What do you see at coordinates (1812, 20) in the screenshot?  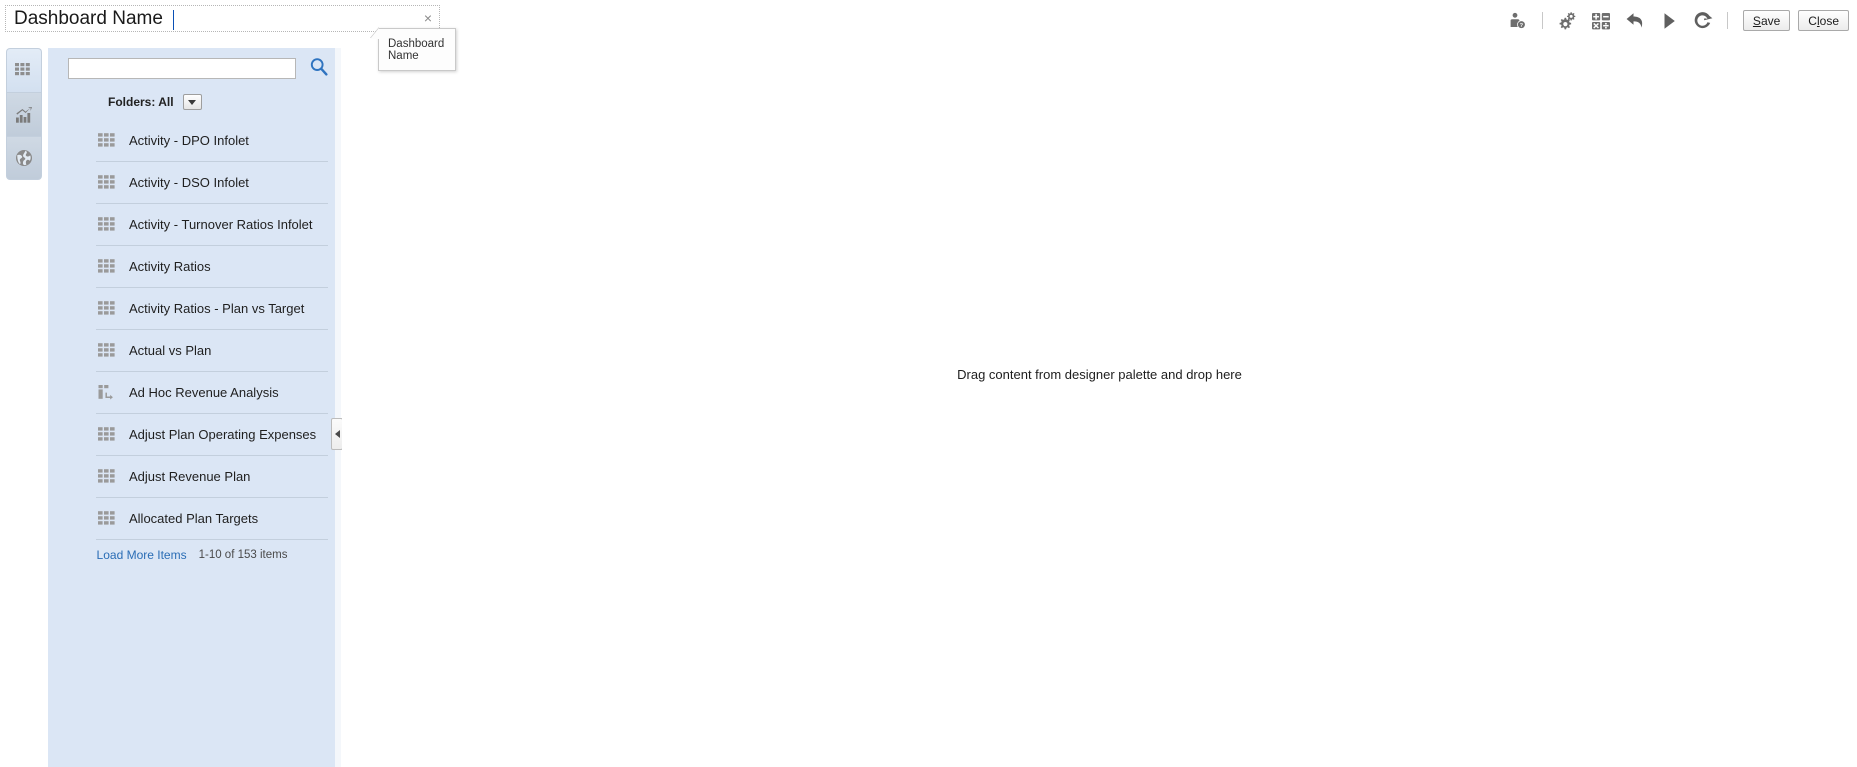 I see `close-label-pre: C` at bounding box center [1812, 20].